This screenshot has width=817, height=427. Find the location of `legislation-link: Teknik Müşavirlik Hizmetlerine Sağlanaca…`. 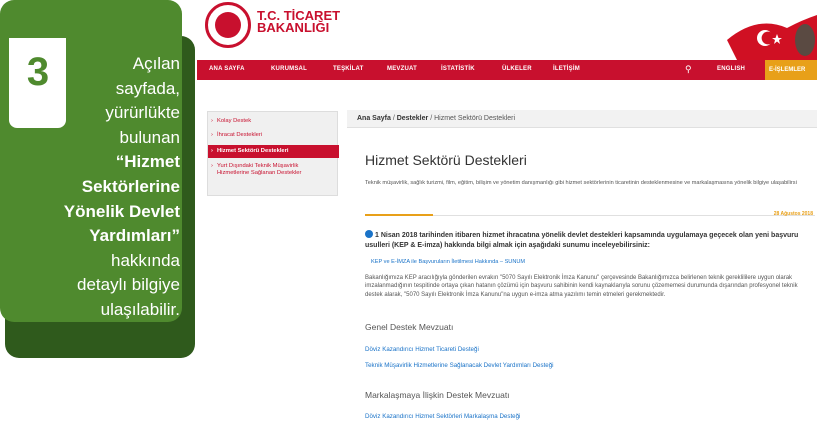

legislation-link: Teknik Müşavirlik Hizmetlerine Sağlanaca… is located at coordinates (459, 365).